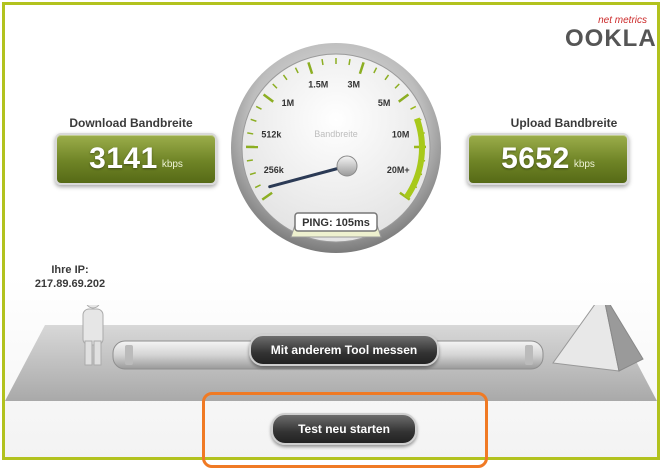 The width and height of the screenshot is (662, 468). What do you see at coordinates (401, 134) in the screenshot?
I see `gauge-tick-label: 10M` at bounding box center [401, 134].